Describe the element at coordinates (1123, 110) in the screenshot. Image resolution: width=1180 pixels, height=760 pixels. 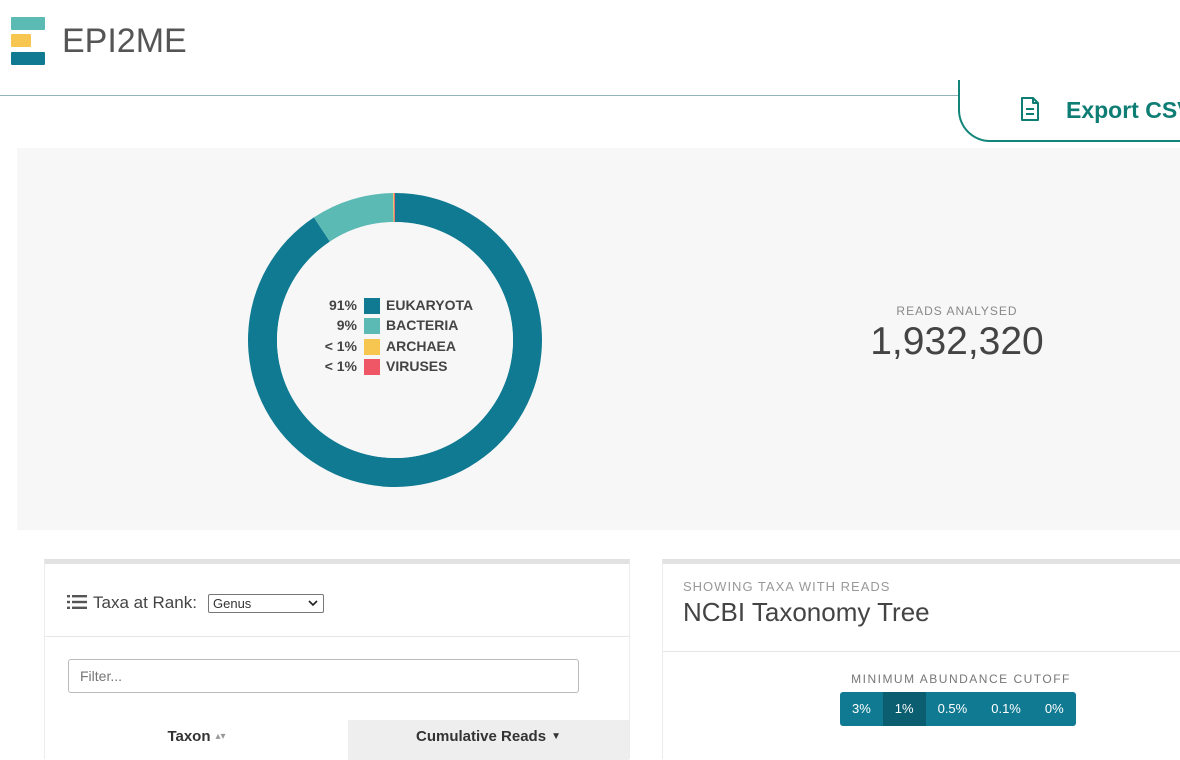
I see `export-csv-label: Export CSV` at that location.